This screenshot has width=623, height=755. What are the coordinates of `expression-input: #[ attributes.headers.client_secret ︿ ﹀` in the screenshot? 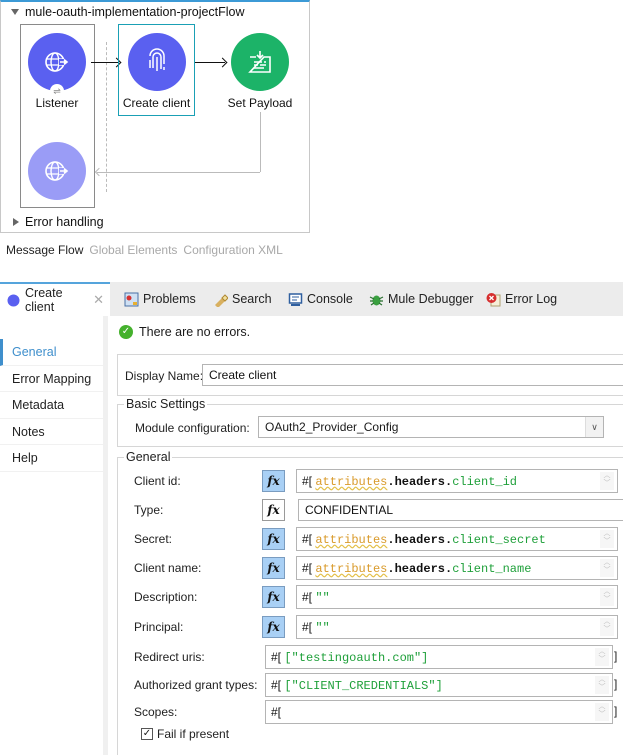 It's located at (457, 539).